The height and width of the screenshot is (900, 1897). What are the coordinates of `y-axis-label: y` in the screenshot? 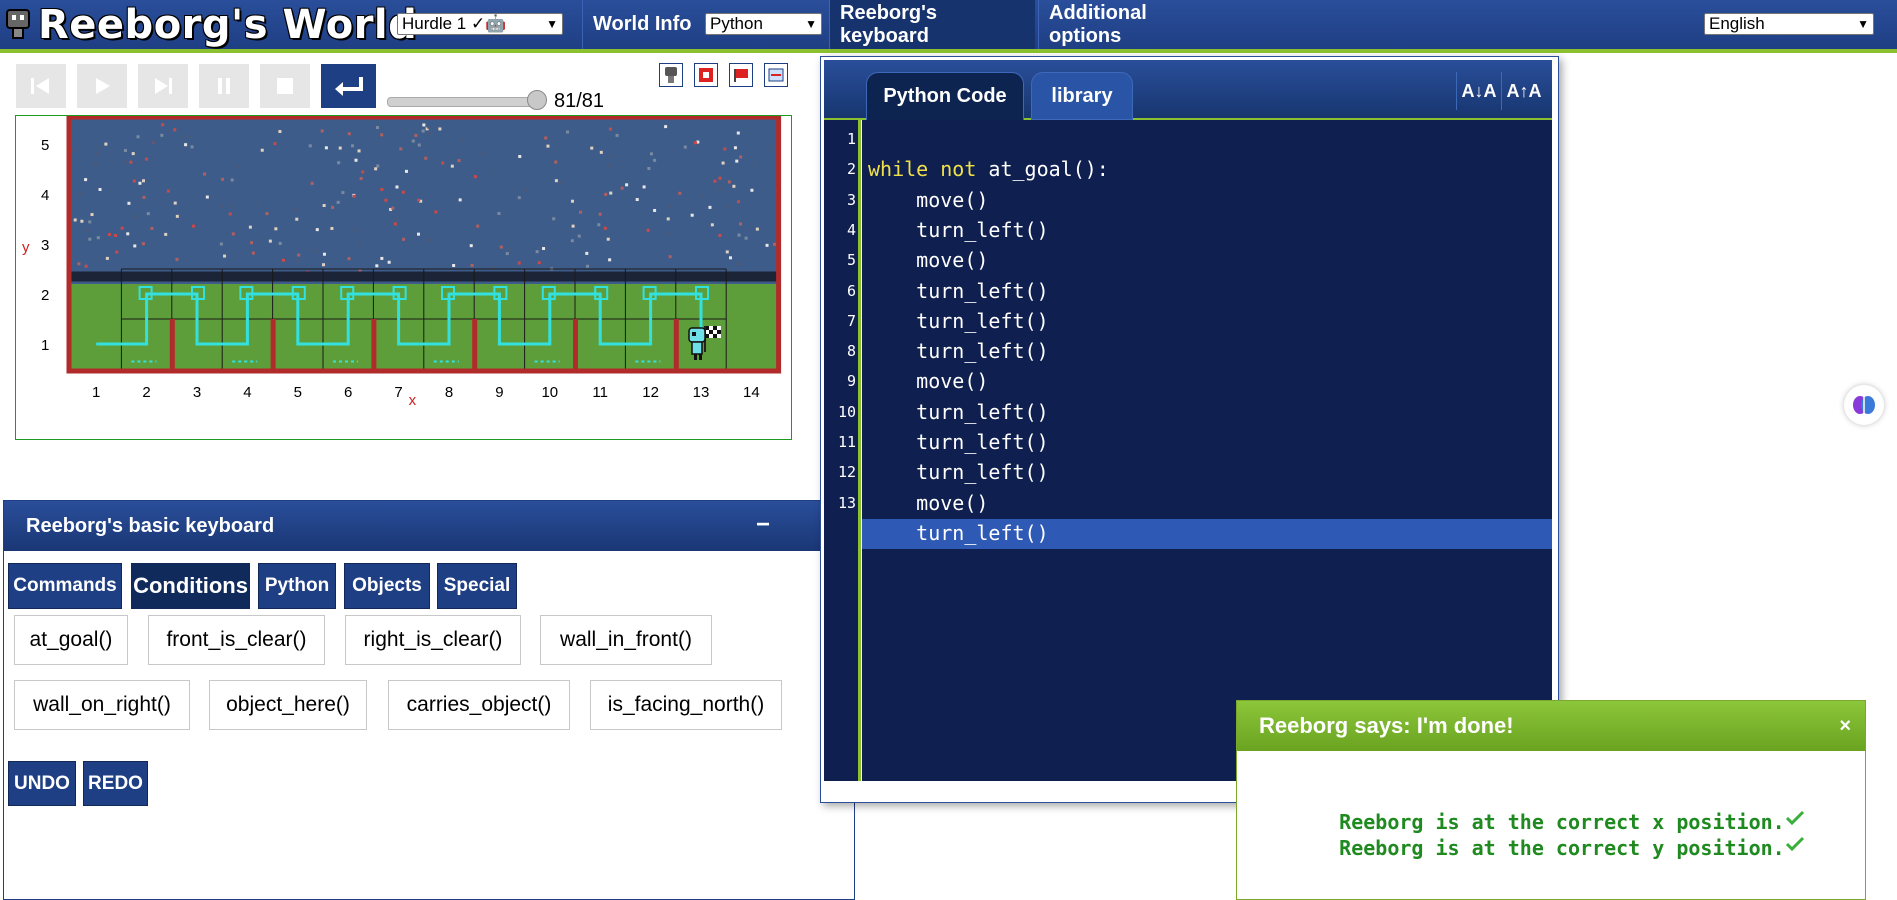 It's located at (26, 247).